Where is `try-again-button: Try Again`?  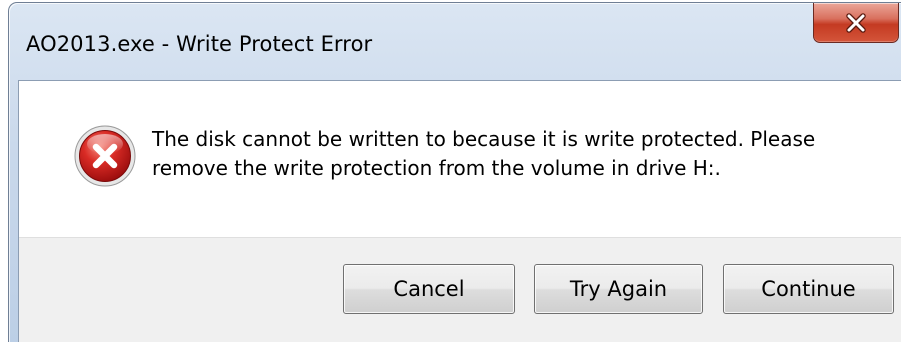 try-again-button: Try Again is located at coordinates (618, 289).